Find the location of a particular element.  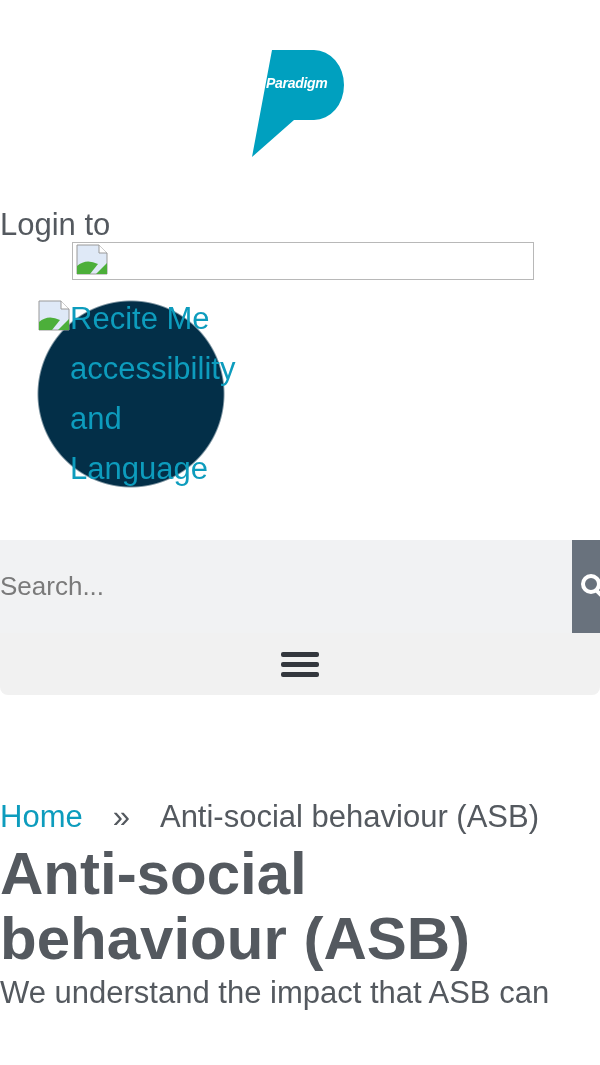

logo-icon is located at coordinates (298, 103).